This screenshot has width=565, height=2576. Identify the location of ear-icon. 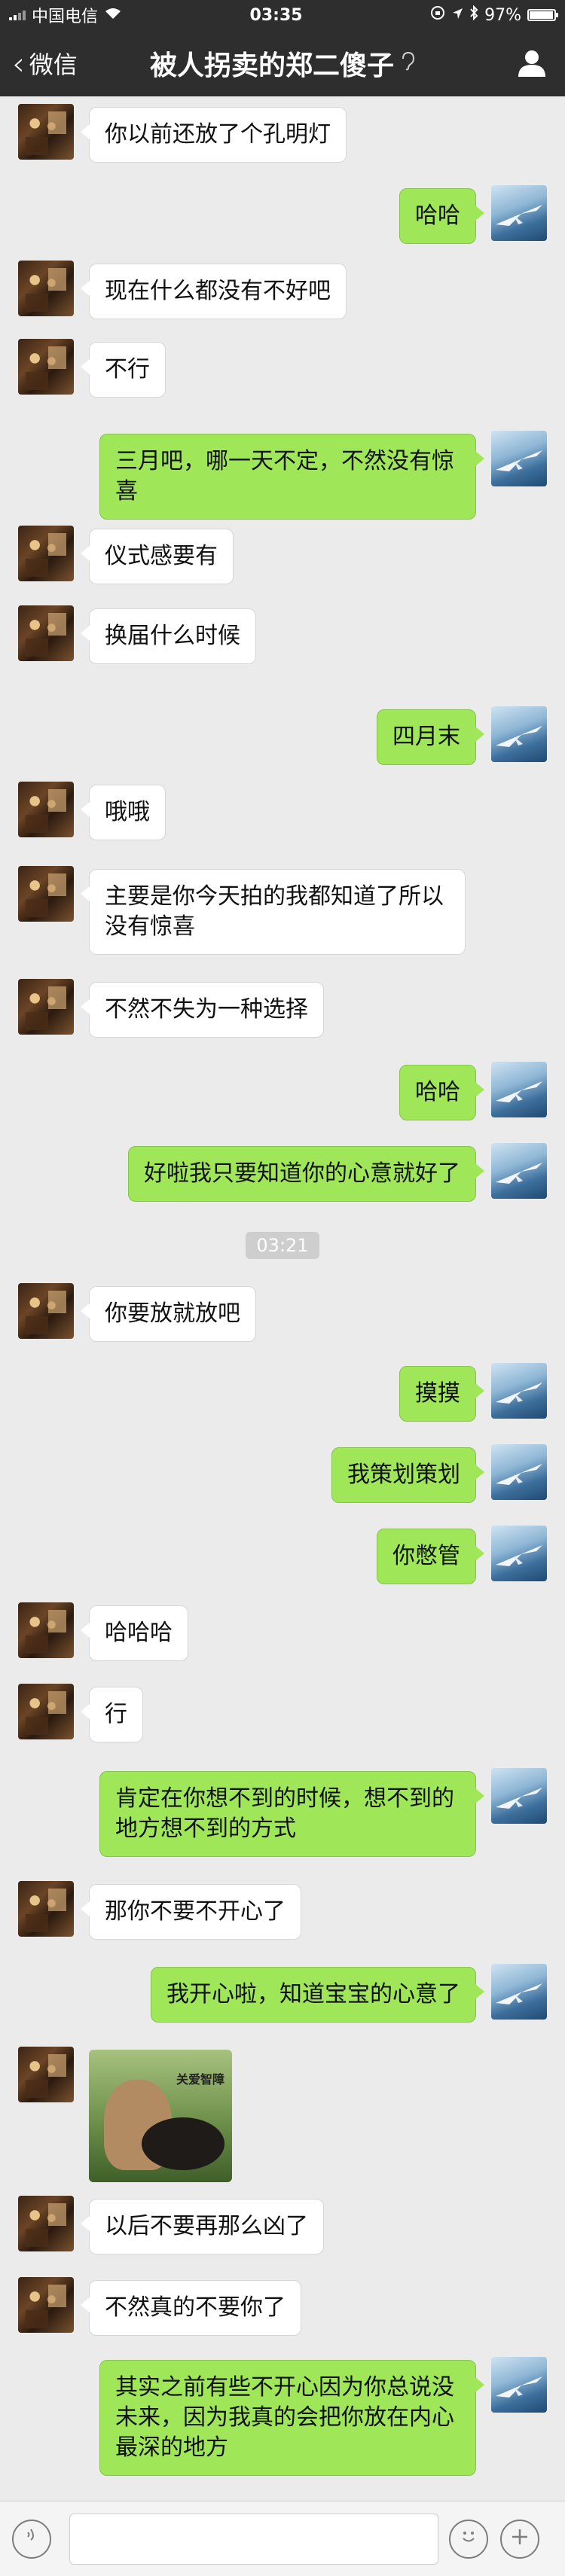
(407, 63).